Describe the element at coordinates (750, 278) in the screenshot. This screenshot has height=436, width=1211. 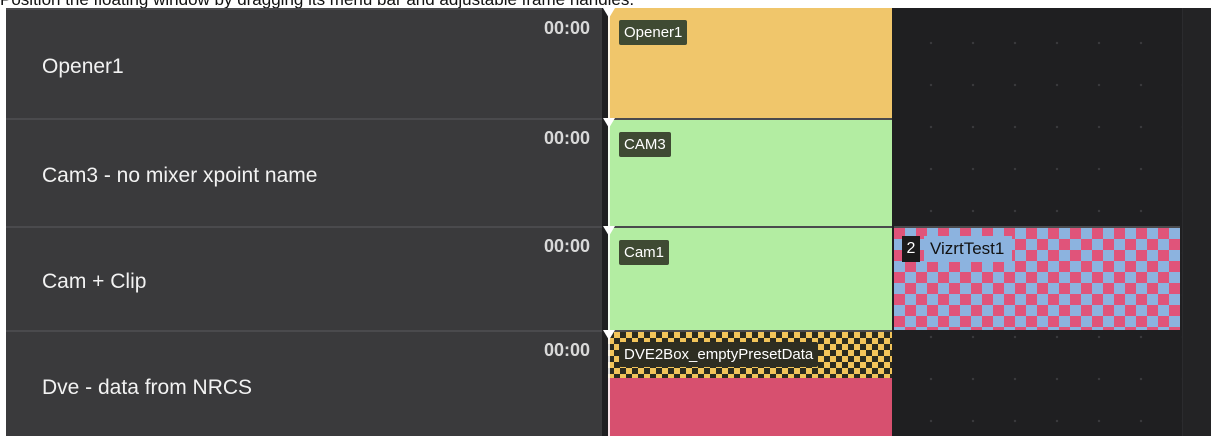
I see `clip-block: Cam1` at that location.